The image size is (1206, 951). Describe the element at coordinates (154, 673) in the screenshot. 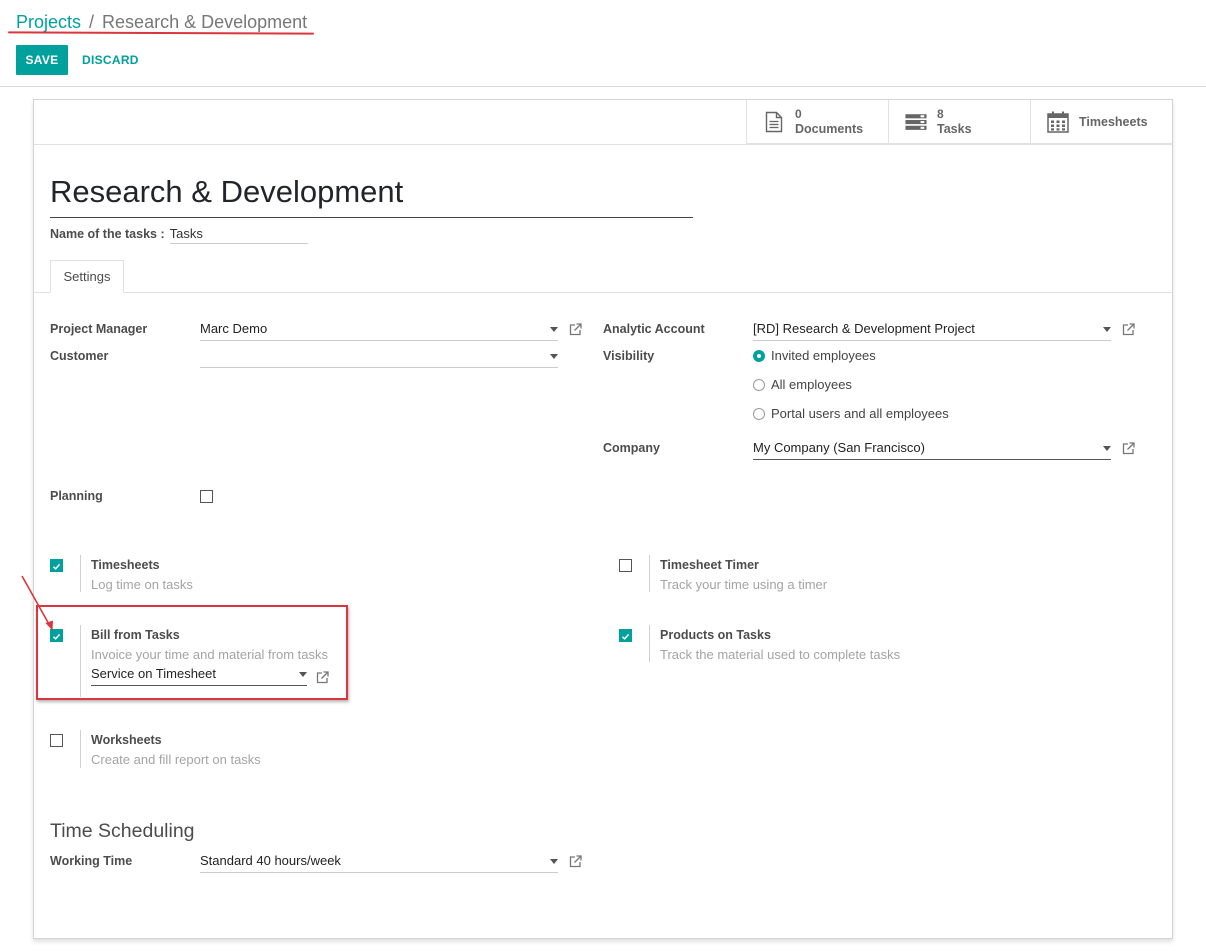

I see `timesheet-product-value: Service on Timesheet` at that location.